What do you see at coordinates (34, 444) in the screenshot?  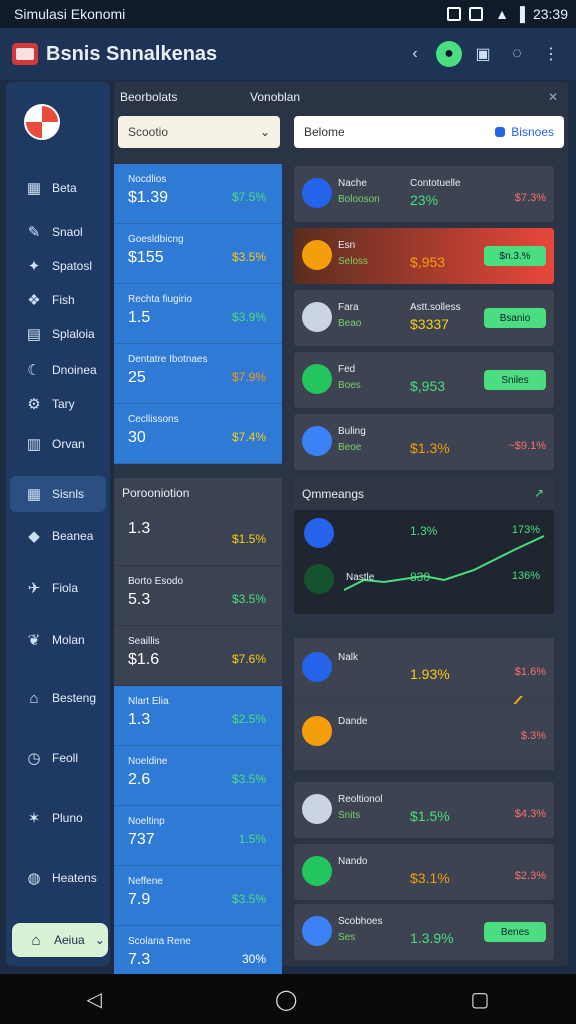 I see `building-icon: ▥` at bounding box center [34, 444].